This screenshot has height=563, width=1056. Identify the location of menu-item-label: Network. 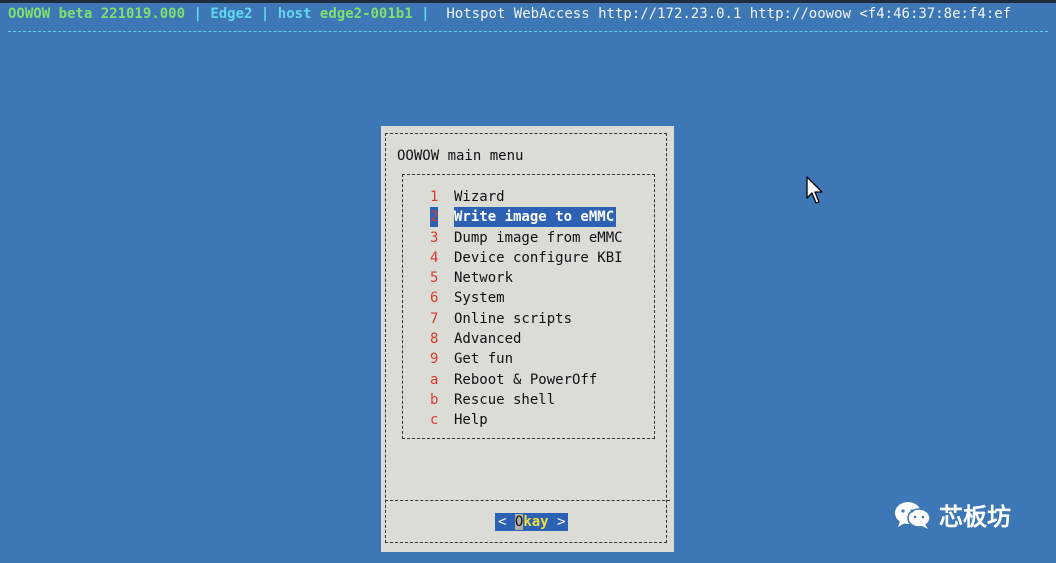
(484, 278).